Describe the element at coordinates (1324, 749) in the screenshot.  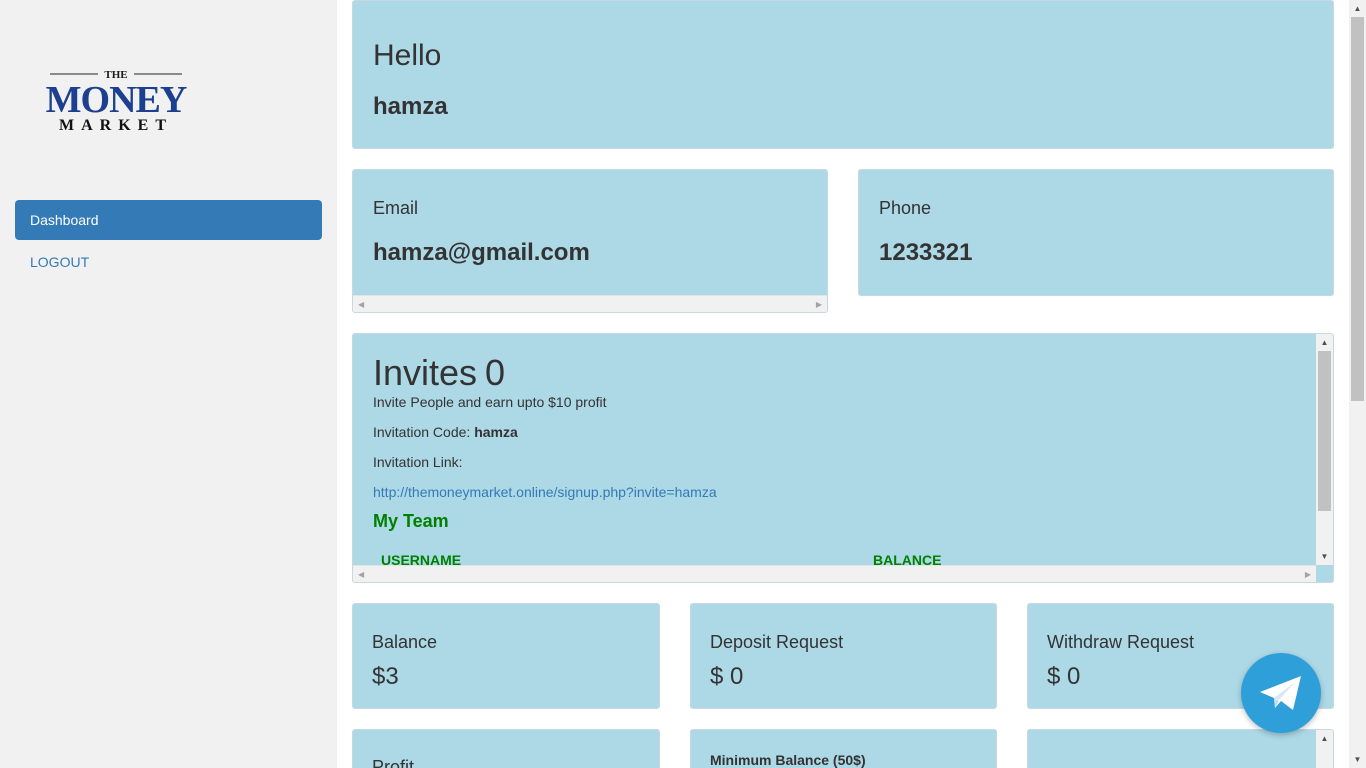
I see `extra-card-vertical-scrollbar: ▲` at that location.